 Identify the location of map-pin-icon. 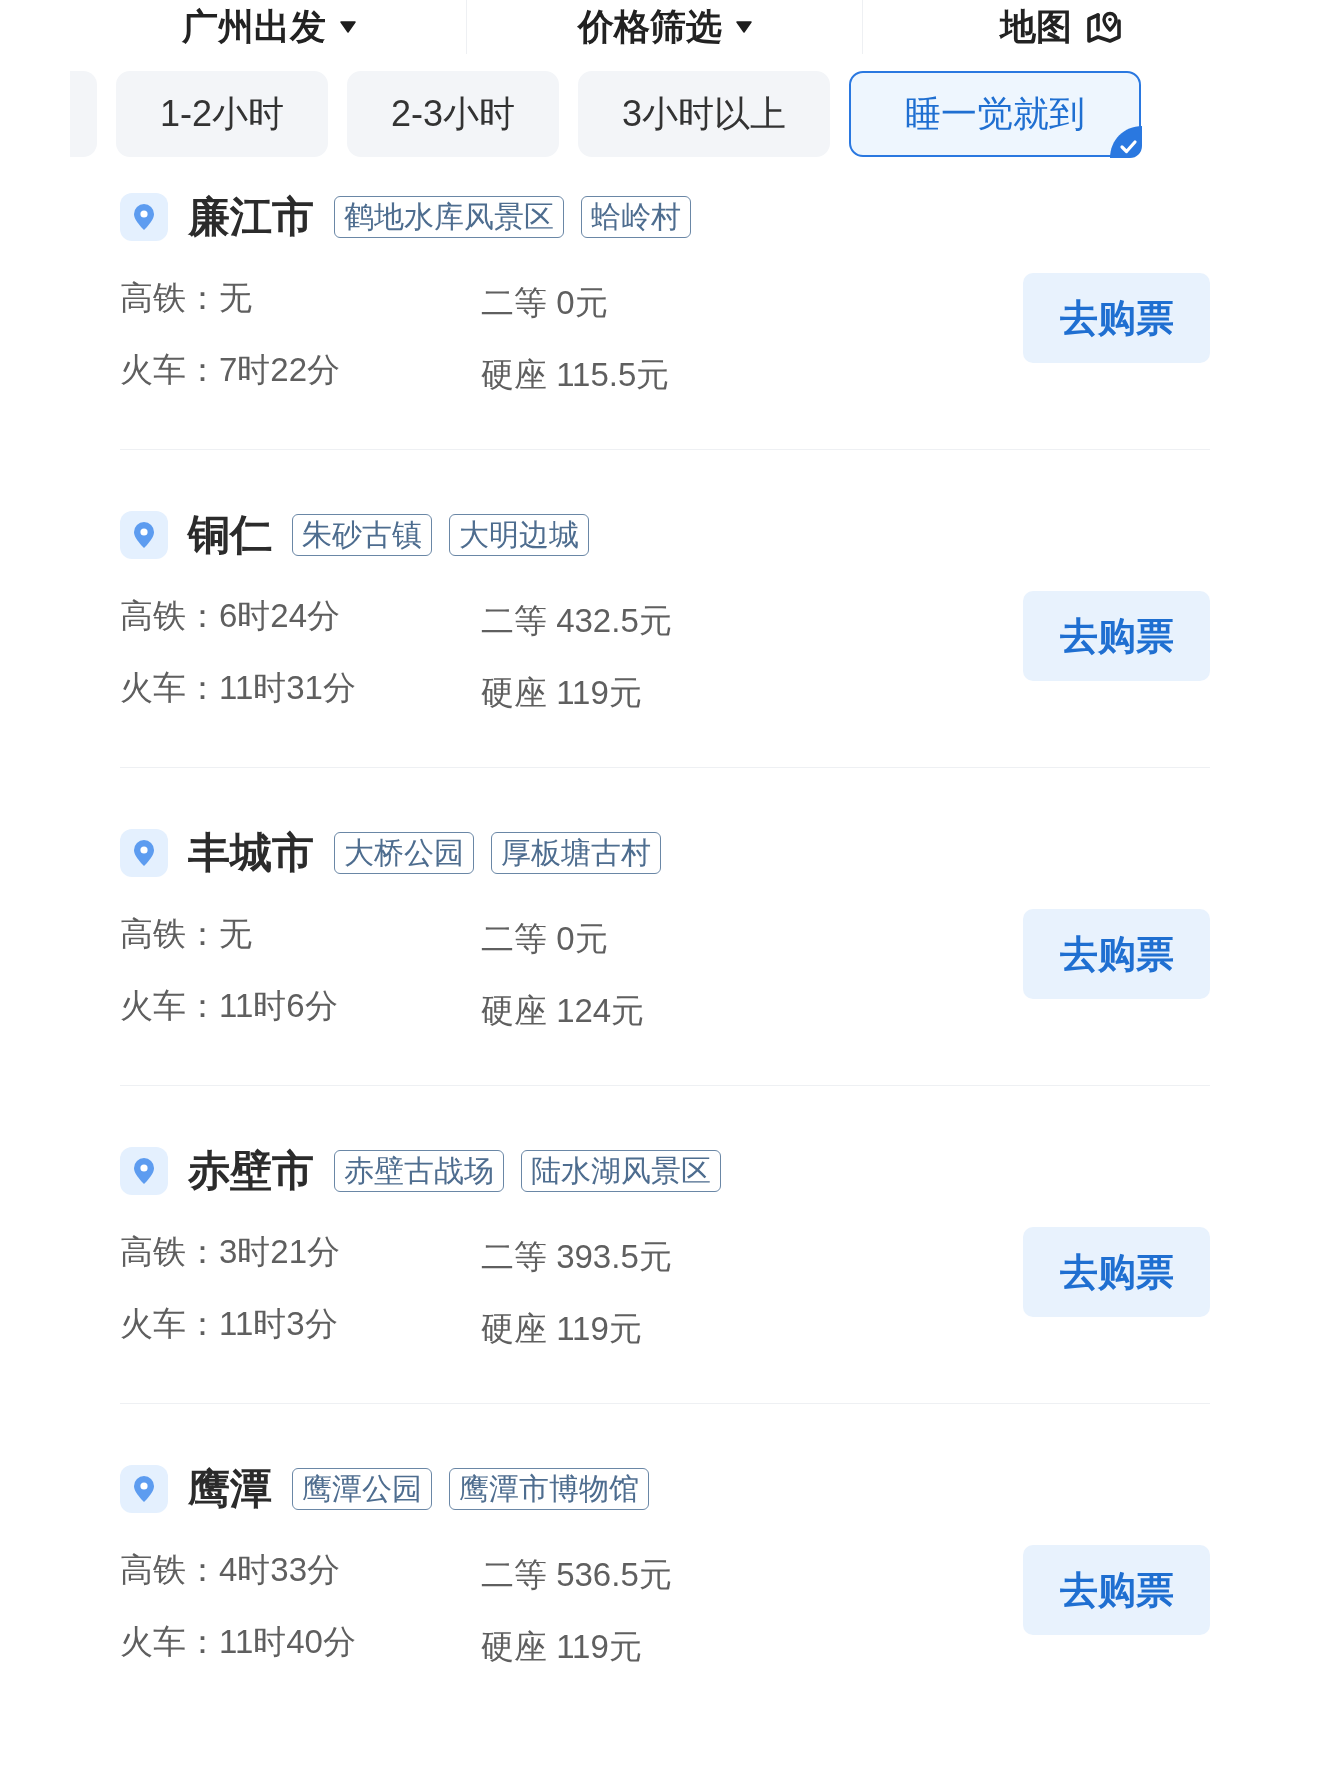
(1103, 27).